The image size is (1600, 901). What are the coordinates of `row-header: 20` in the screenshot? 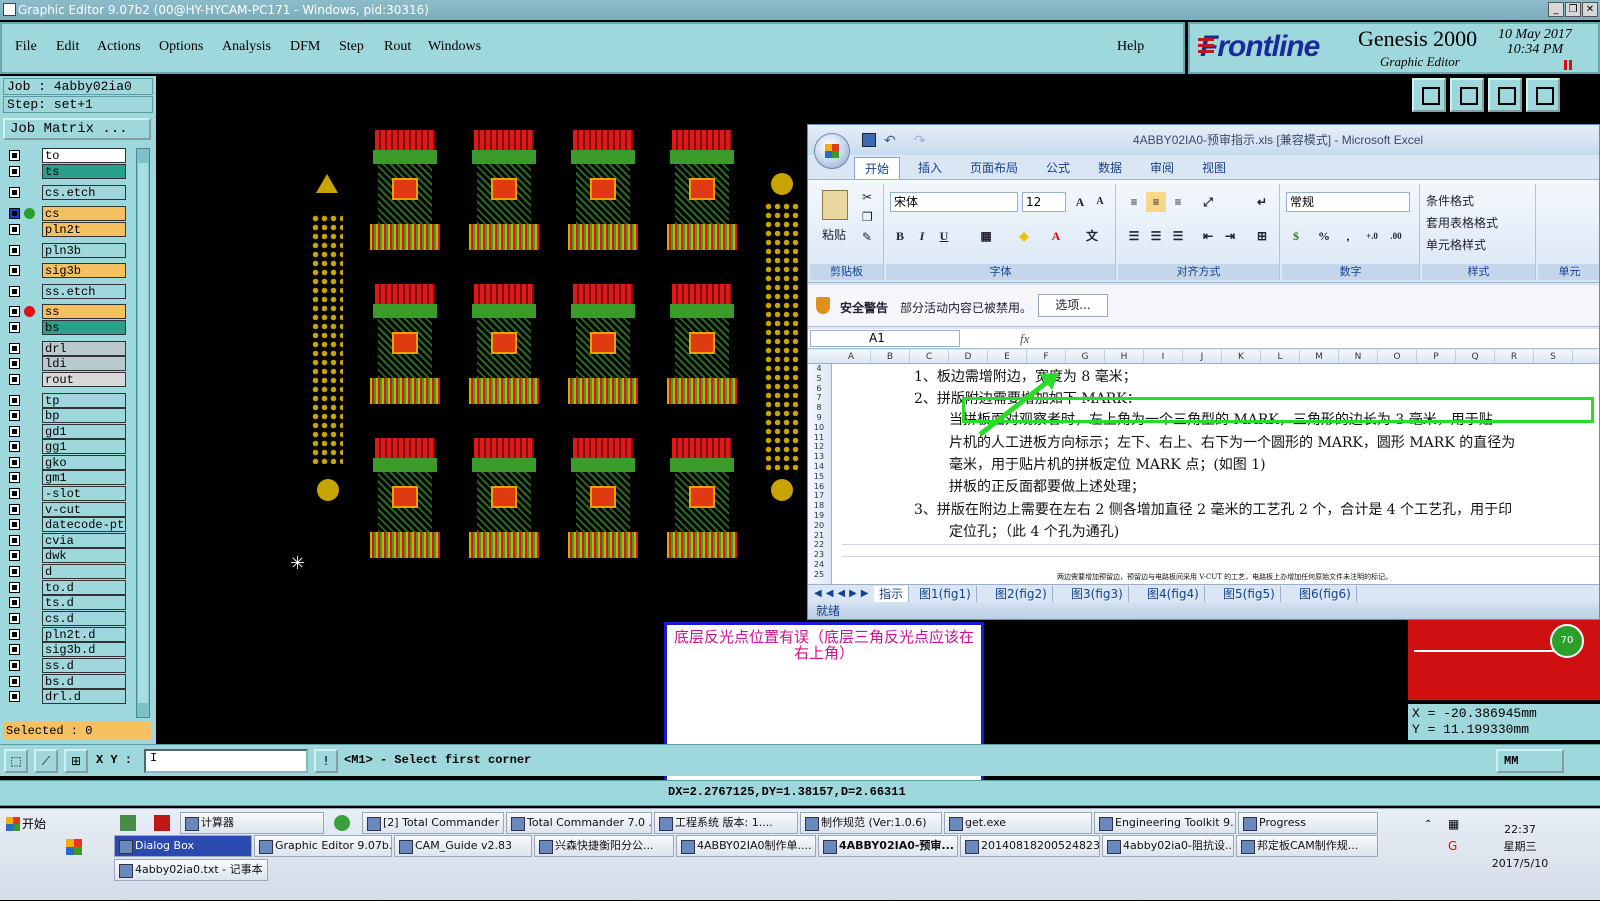 It's located at (819, 525).